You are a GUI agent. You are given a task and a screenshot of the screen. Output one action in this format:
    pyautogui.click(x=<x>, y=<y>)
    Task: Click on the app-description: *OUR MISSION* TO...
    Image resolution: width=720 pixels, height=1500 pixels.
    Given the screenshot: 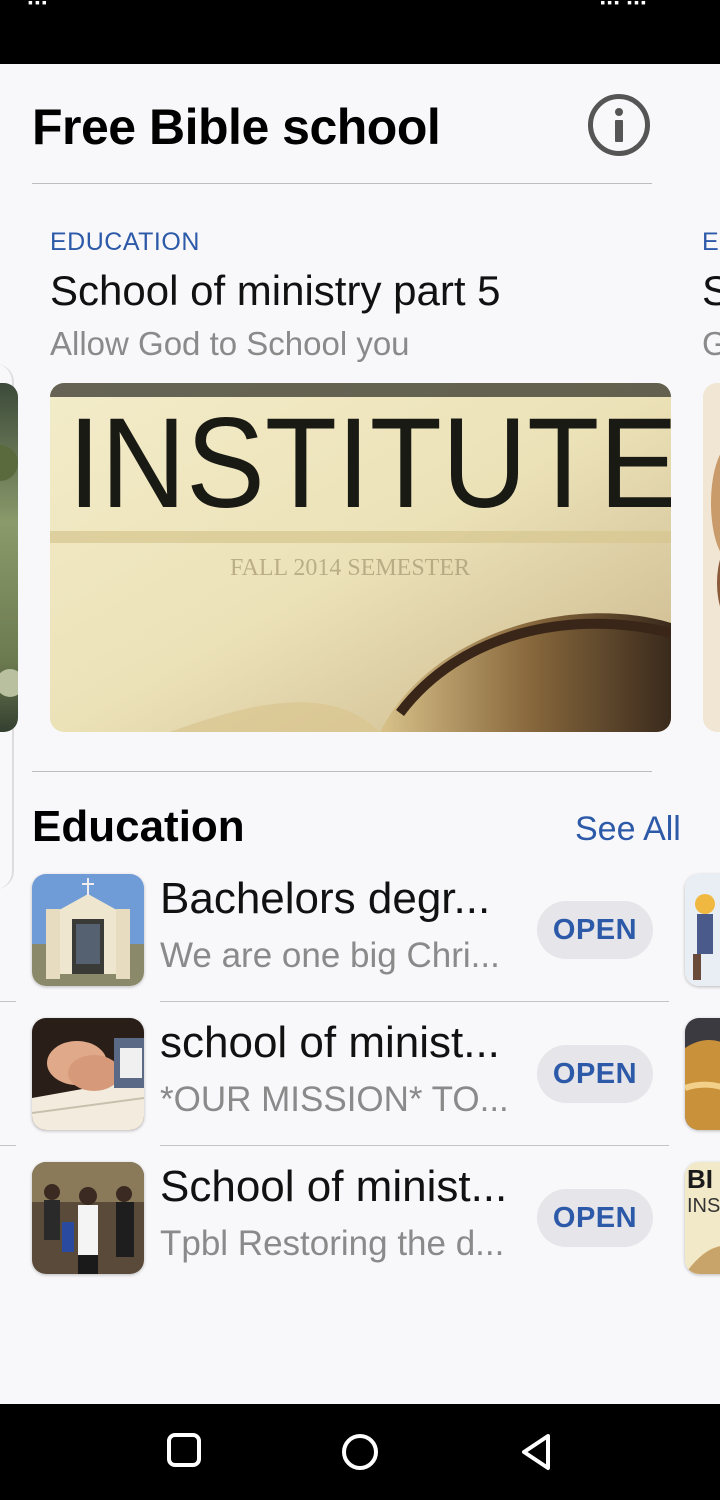 What is the action you would take?
    pyautogui.click(x=334, y=1099)
    